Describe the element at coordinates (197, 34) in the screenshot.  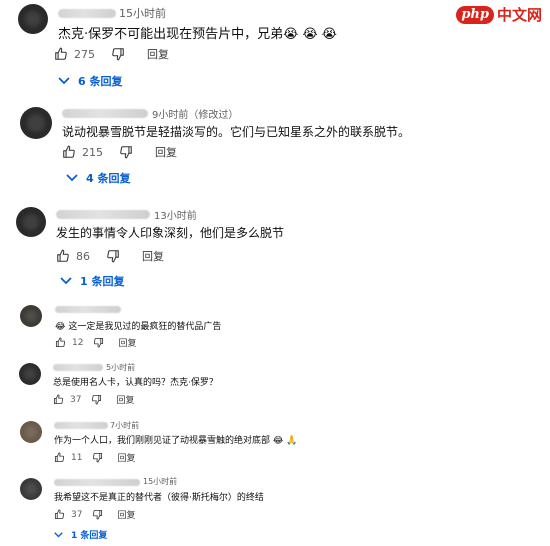
I see `comment-text: 杰克·保罗不可能出现在预告片中，兄弟😭 😭 😭` at that location.